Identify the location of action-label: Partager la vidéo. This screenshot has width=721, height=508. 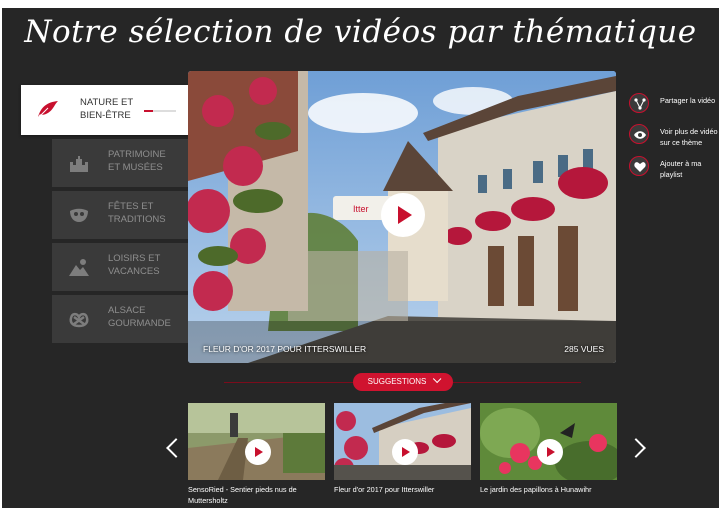
(688, 100).